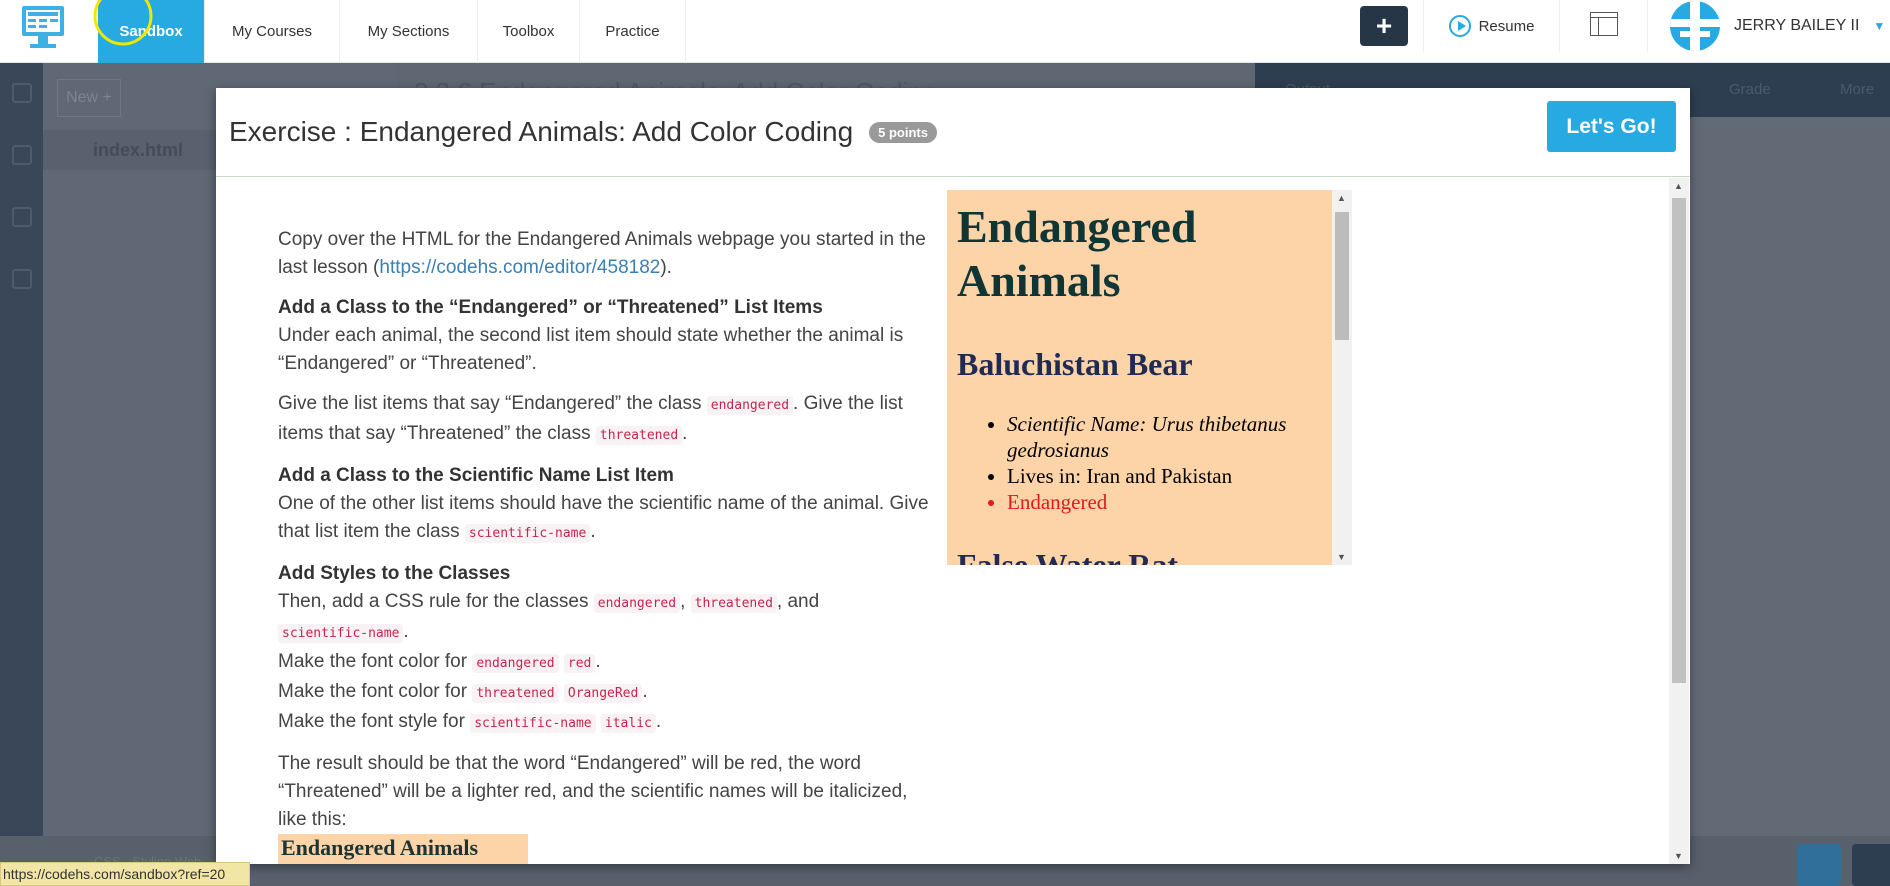 Image resolution: width=1890 pixels, height=886 pixels. What do you see at coordinates (21, 279) in the screenshot?
I see `gear-icon` at bounding box center [21, 279].